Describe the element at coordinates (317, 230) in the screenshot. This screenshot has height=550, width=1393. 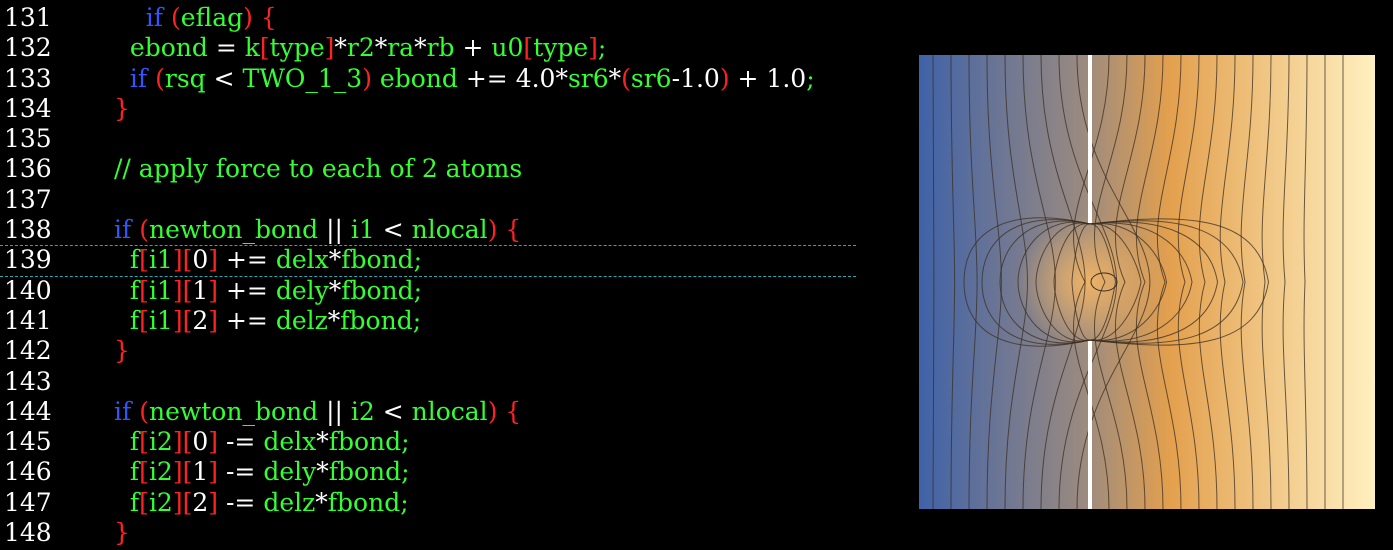
I see `code-text: if (newton_bond || i1 < nlocal) {` at that location.